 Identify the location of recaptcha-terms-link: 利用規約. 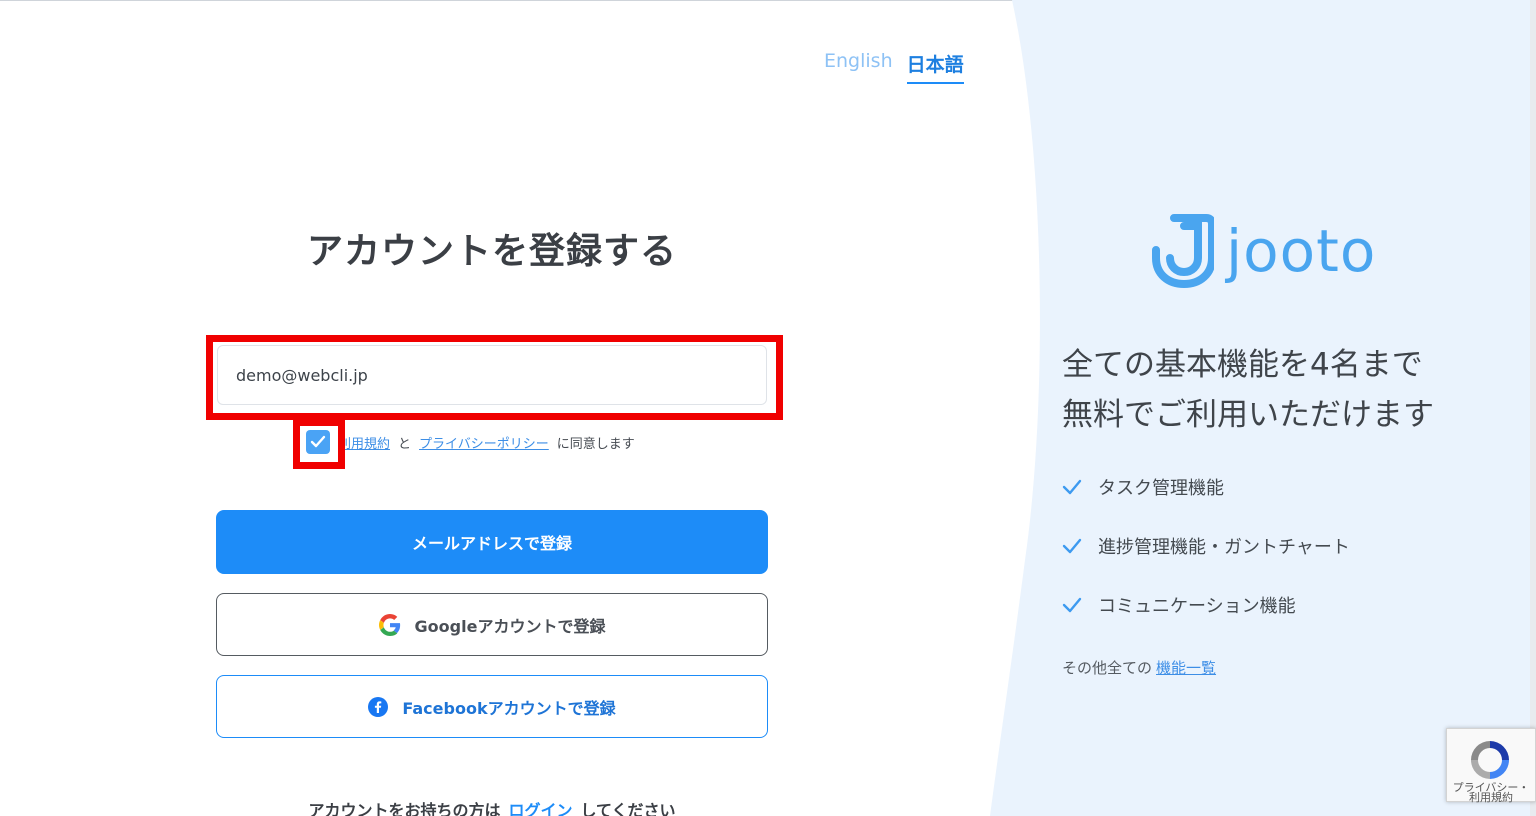
(1491, 797).